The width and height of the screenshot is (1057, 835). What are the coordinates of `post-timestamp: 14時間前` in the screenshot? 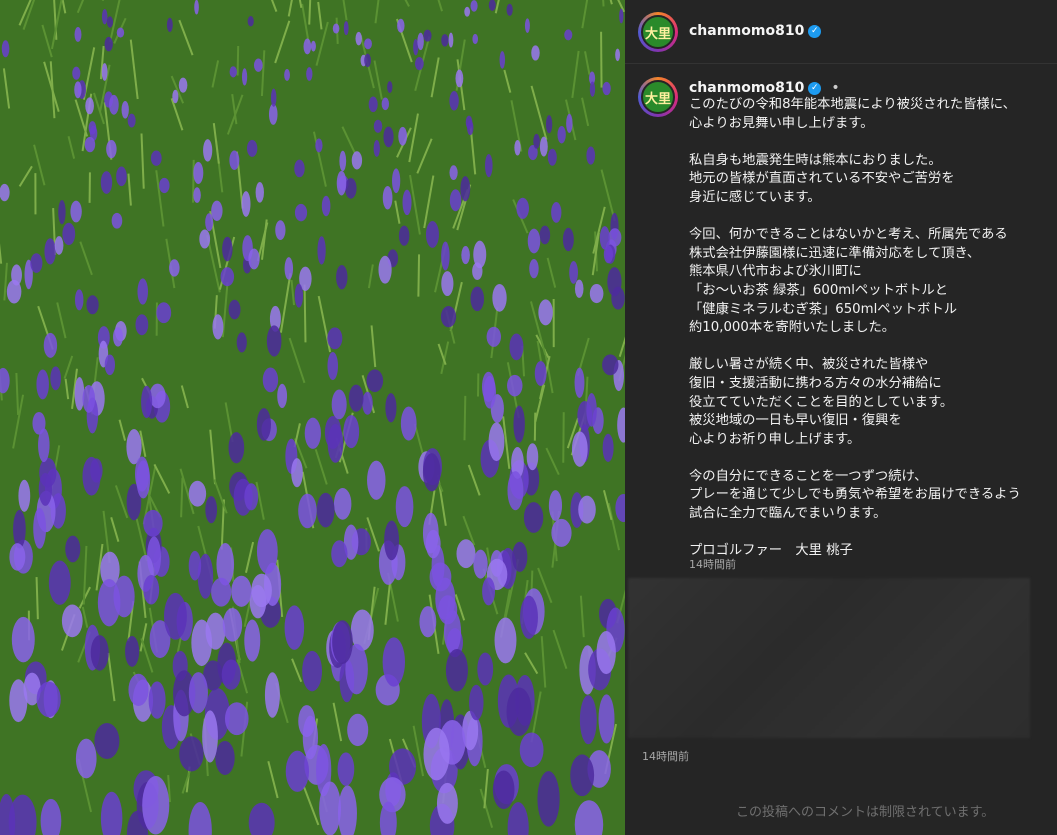 It's located at (665, 756).